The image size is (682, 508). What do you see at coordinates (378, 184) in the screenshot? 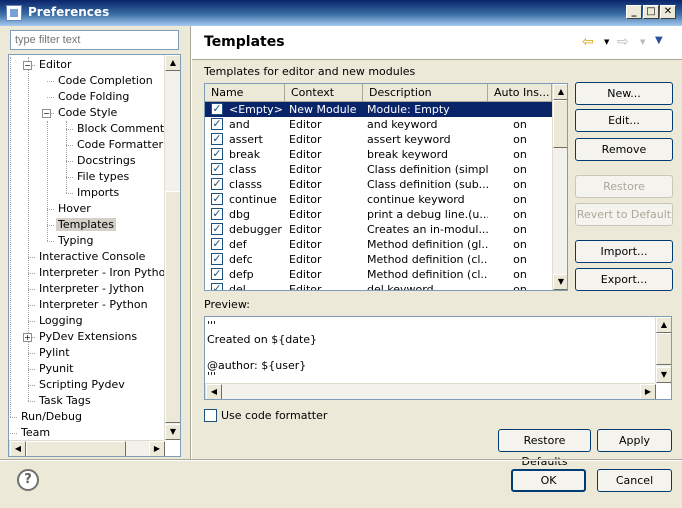
I see `table-row: ✓ classs Editor Class definition (sub... on` at bounding box center [378, 184].